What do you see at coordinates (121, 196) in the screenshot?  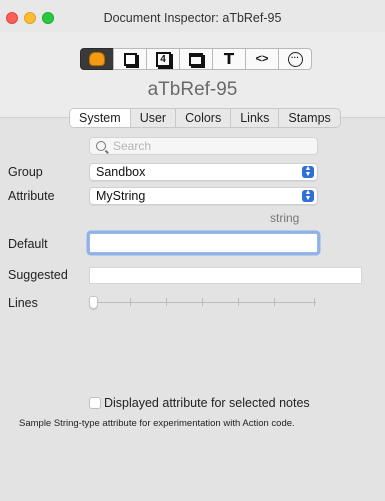 I see `attribute-value: MyString` at bounding box center [121, 196].